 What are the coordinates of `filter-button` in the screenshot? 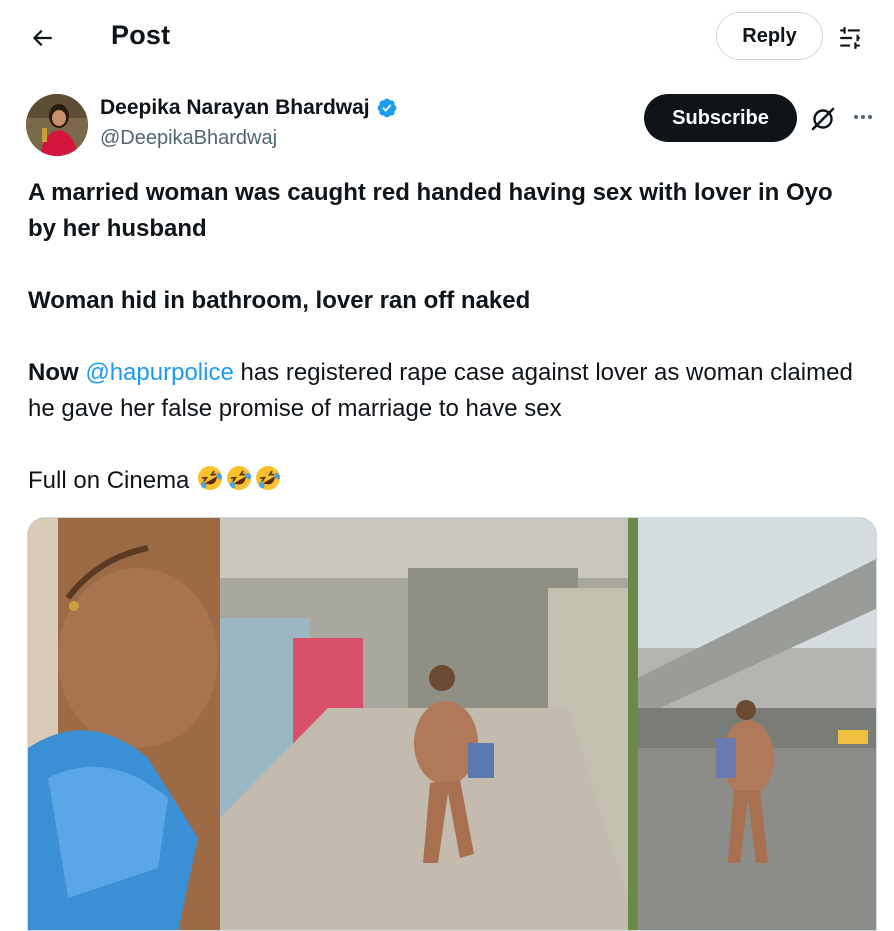 It's located at (850, 38).